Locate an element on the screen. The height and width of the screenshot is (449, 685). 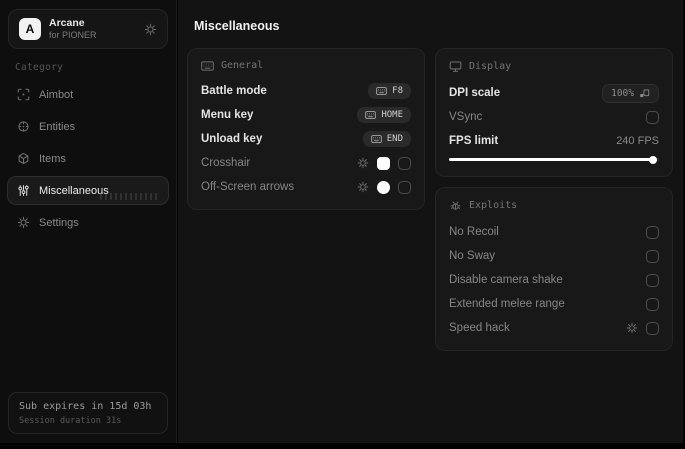
page-title: Miscellaneous is located at coordinates (237, 26).